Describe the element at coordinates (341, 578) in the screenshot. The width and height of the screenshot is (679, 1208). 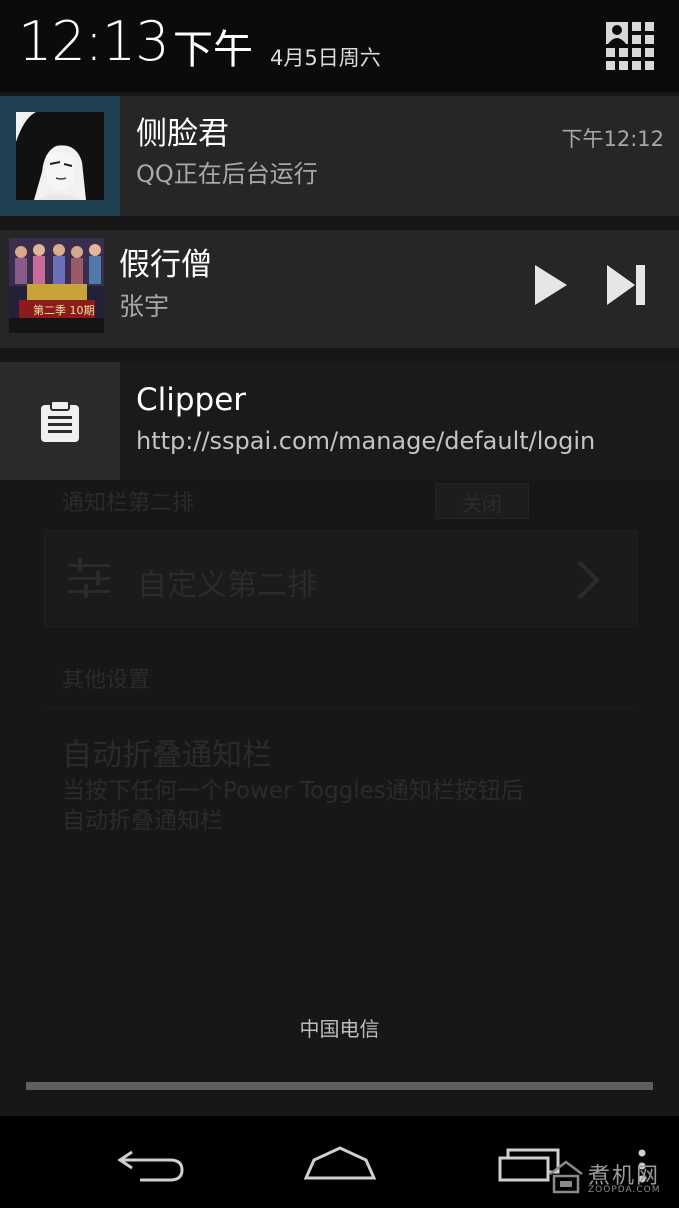
I see `bg-customize-card` at that location.